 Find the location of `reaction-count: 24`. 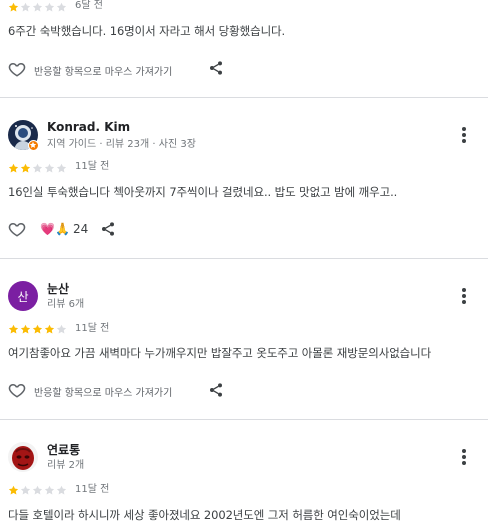

reaction-count: 24 is located at coordinates (81, 229).